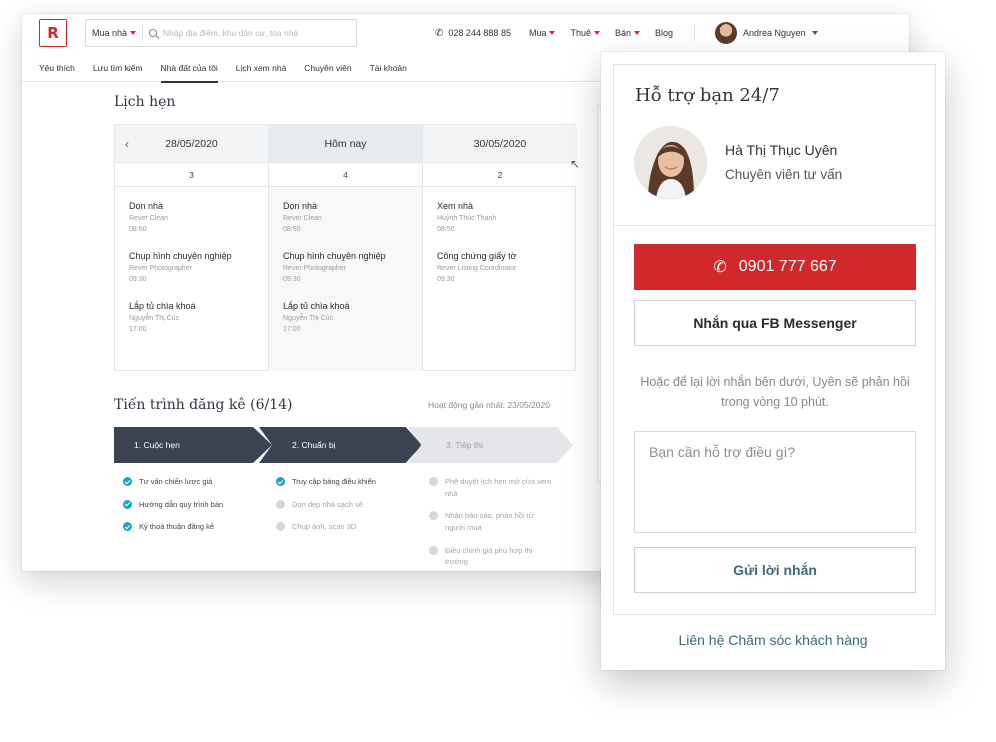 The height and width of the screenshot is (742, 996). I want to click on appointment-person: Huỳnh Thúc Thanh, so click(467, 218).